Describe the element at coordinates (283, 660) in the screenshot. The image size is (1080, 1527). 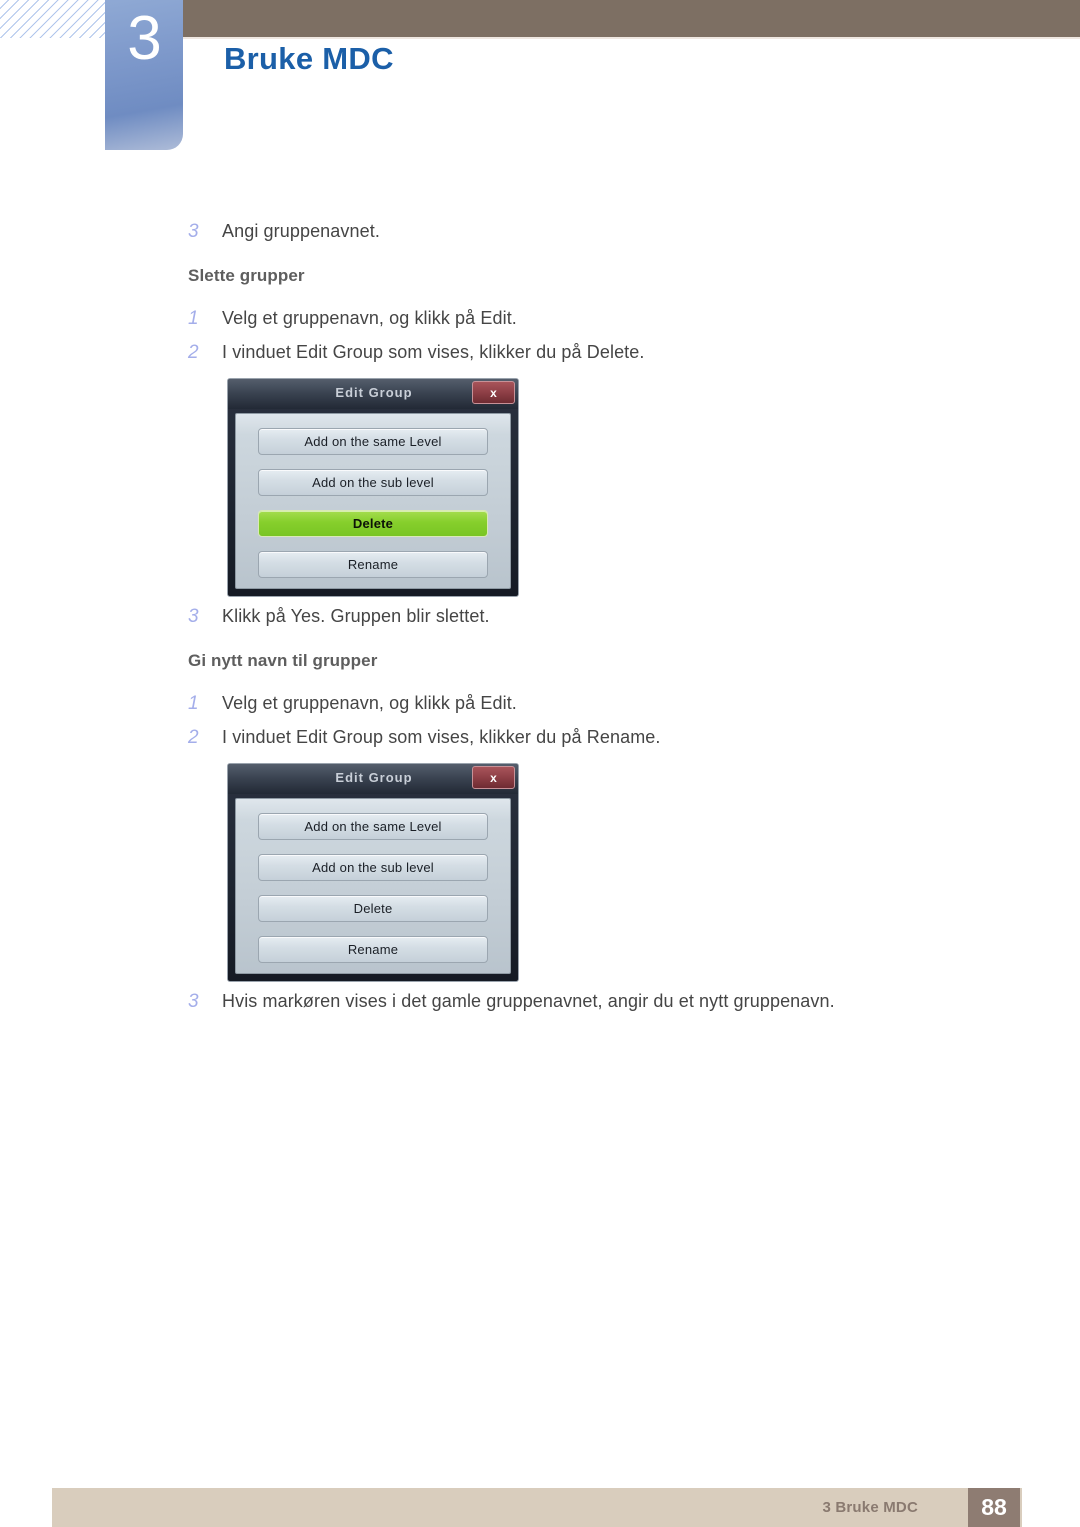
I see `section-heading-gi-nytt-navn: Gi nytt navn til grupper` at that location.